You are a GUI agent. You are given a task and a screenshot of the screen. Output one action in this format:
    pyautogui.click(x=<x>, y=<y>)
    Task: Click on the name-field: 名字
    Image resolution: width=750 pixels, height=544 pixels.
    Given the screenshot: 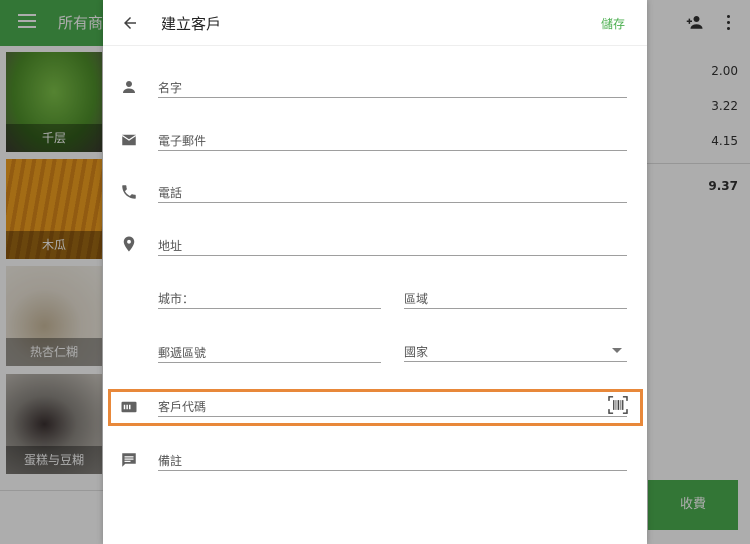 What is the action you would take?
    pyautogui.click(x=392, y=87)
    